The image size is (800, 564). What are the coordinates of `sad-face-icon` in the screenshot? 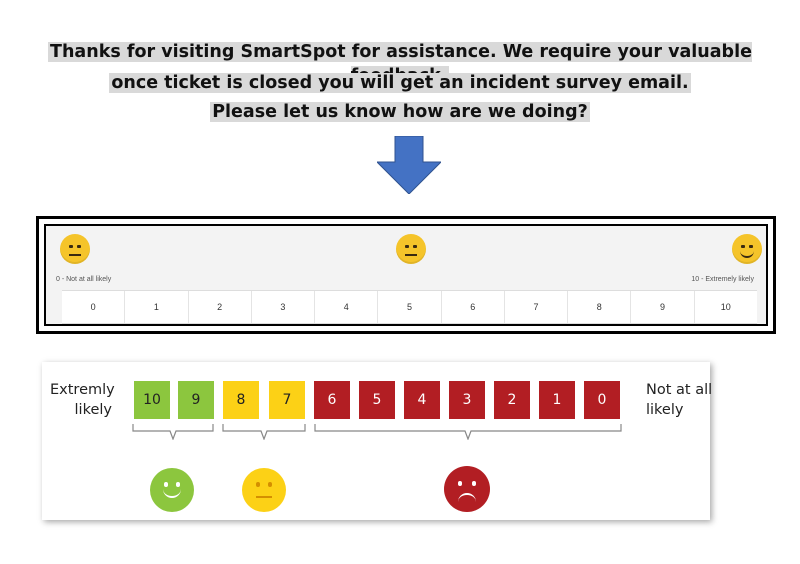 It's located at (467, 489).